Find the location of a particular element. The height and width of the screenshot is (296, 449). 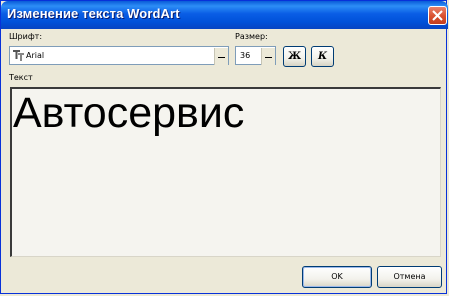

font-combobox: Arial is located at coordinates (119, 55).